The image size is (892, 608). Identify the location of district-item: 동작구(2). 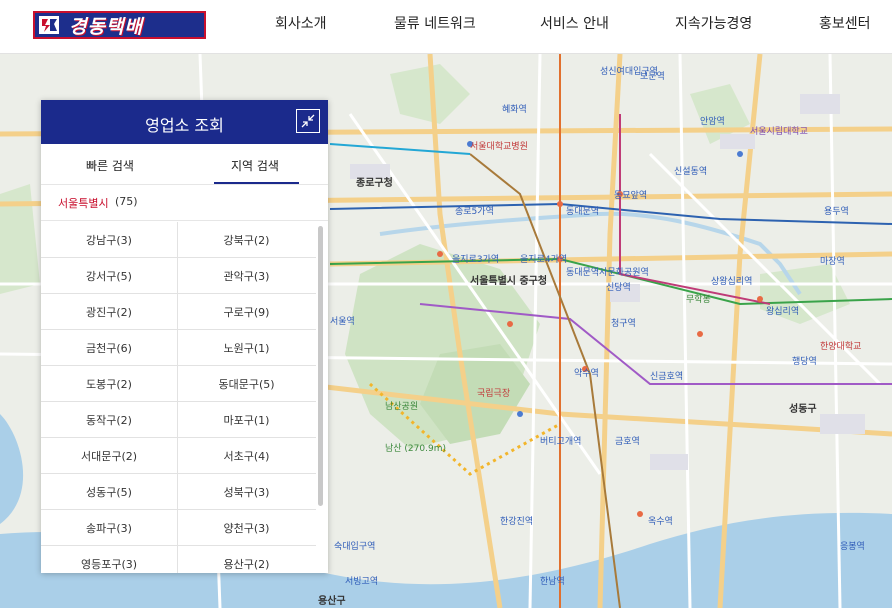
(109, 420).